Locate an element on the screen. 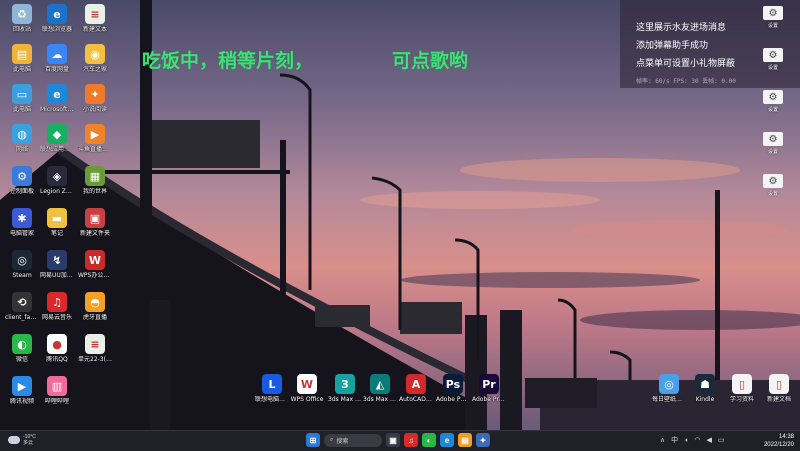  desktop-icon-minecraft: ▦ 我的世界 is located at coordinates (95, 180).